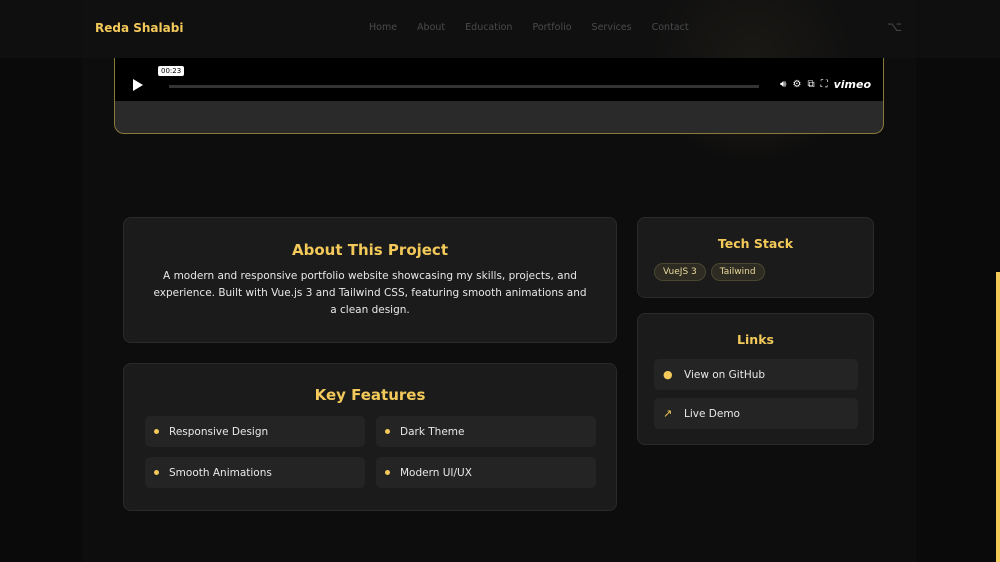 This screenshot has width=1000, height=562. What do you see at coordinates (796, 84) in the screenshot?
I see `settings-icon: ⚙` at bounding box center [796, 84].